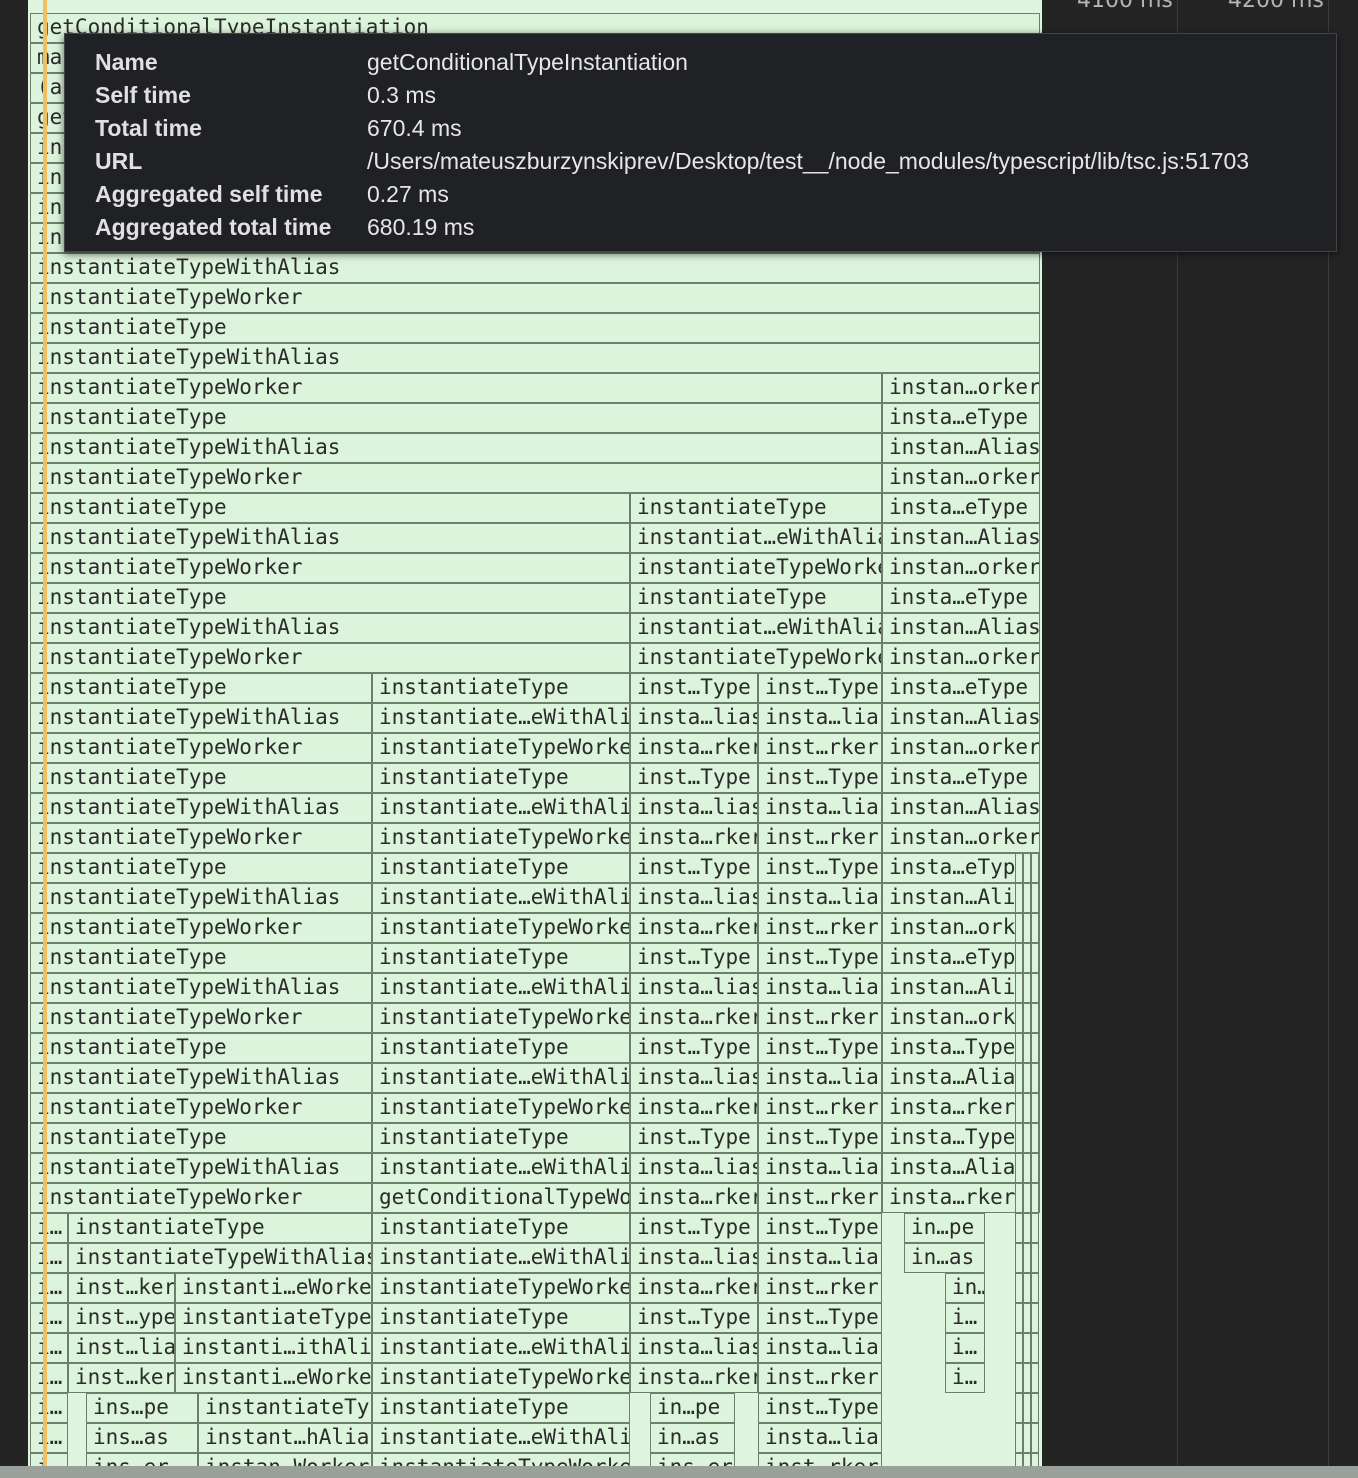 The width and height of the screenshot is (1358, 1478). What do you see at coordinates (679, 1472) in the screenshot?
I see `horizontal-scrollbar` at bounding box center [679, 1472].